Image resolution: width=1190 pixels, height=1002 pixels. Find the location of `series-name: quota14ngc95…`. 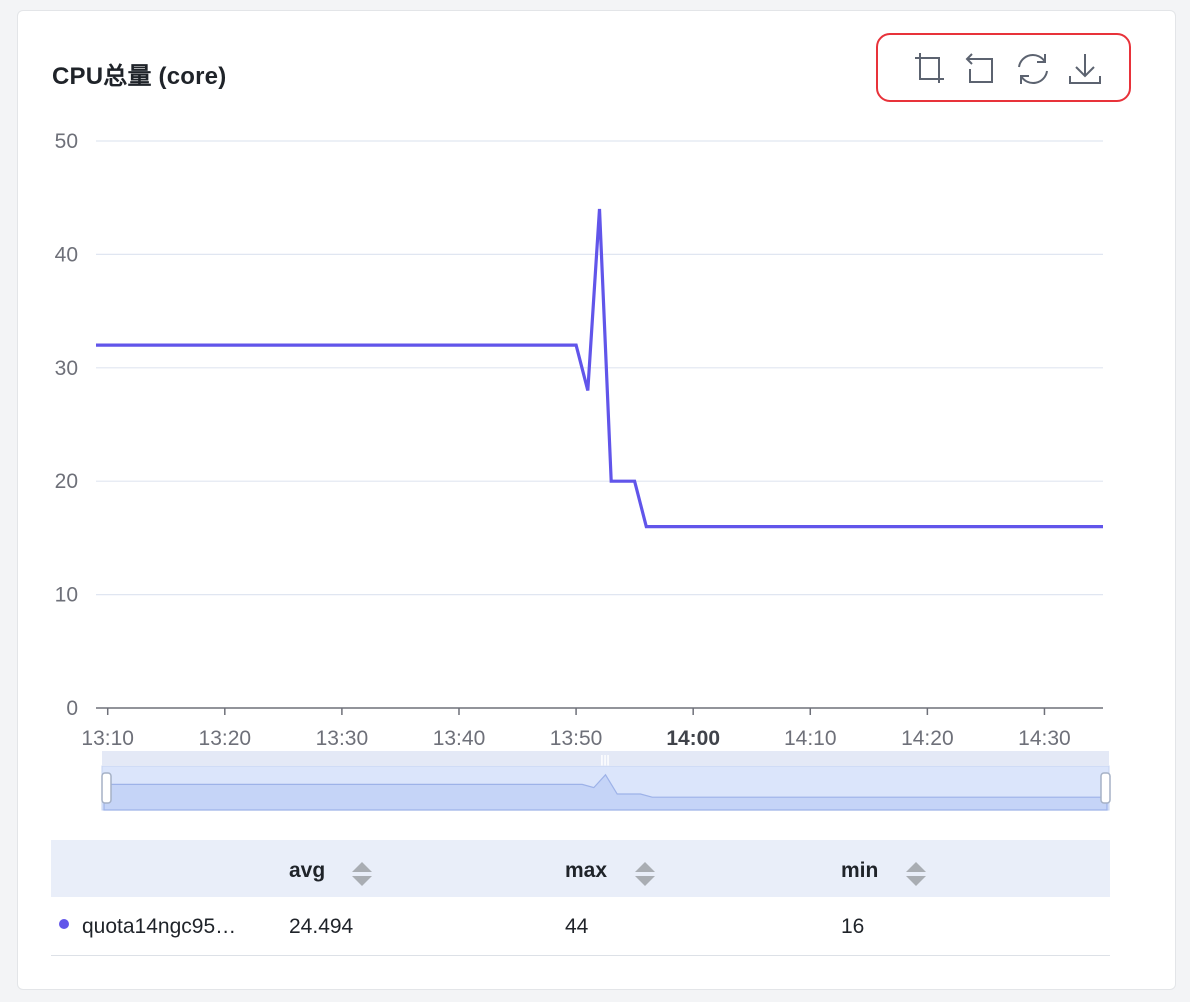

series-name: quota14ngc95… is located at coordinates (159, 926).